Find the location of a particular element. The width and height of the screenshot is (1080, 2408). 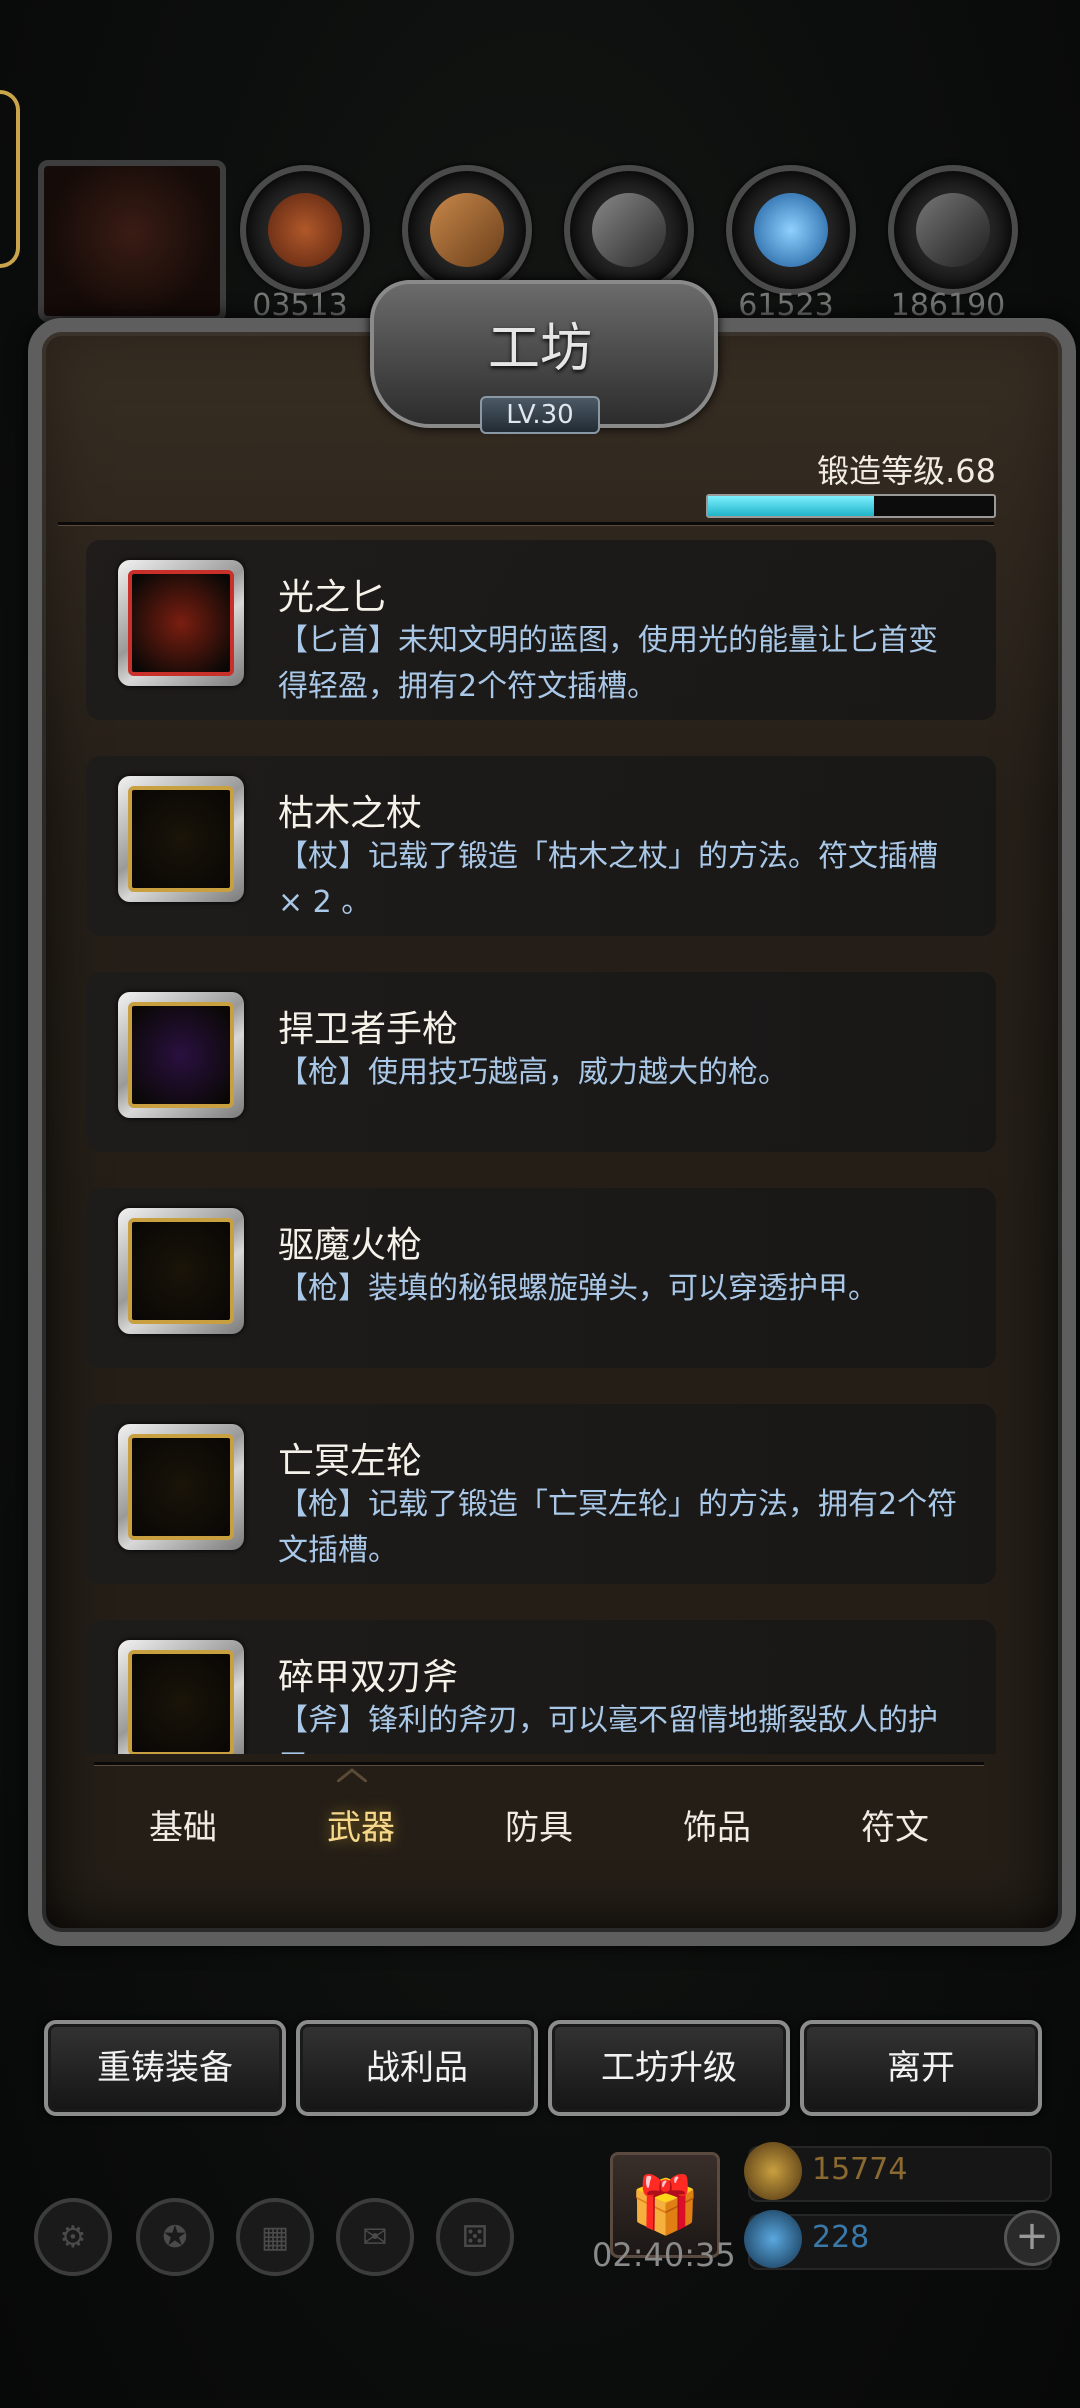

list-item: 捍卫者手枪【枪】使用技巧越高，威力越大的枪。 is located at coordinates (541, 1062).